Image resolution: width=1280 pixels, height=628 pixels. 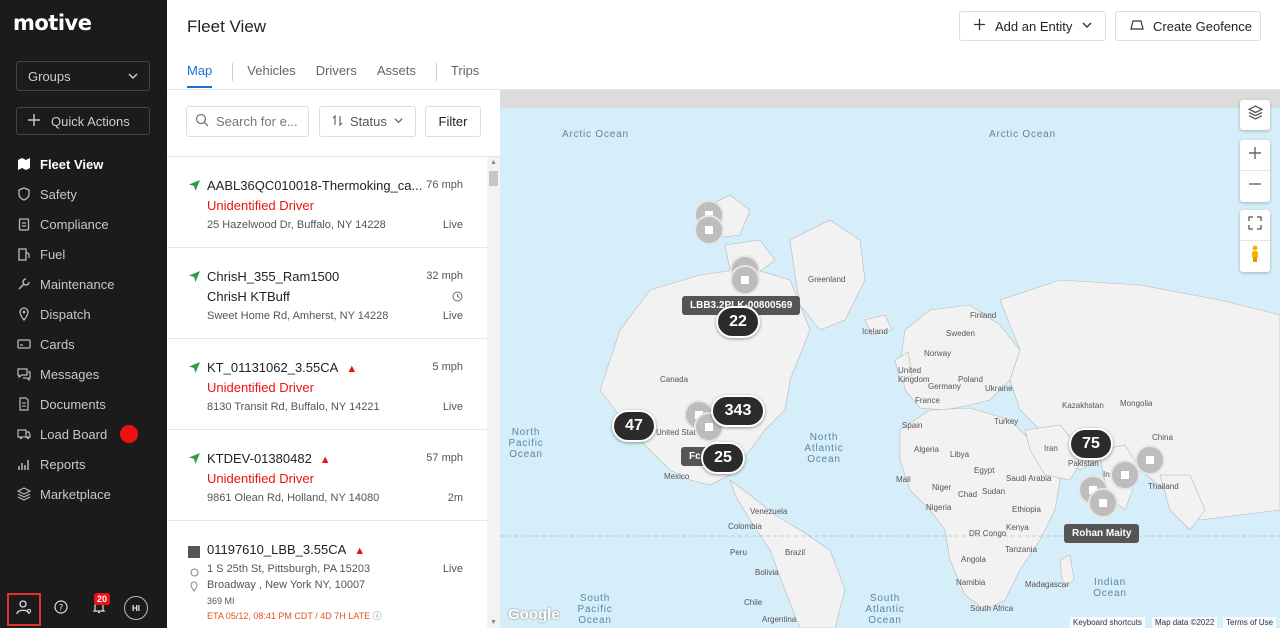 What do you see at coordinates (1255, 186) in the screenshot?
I see `zoom-out-button` at bounding box center [1255, 186].